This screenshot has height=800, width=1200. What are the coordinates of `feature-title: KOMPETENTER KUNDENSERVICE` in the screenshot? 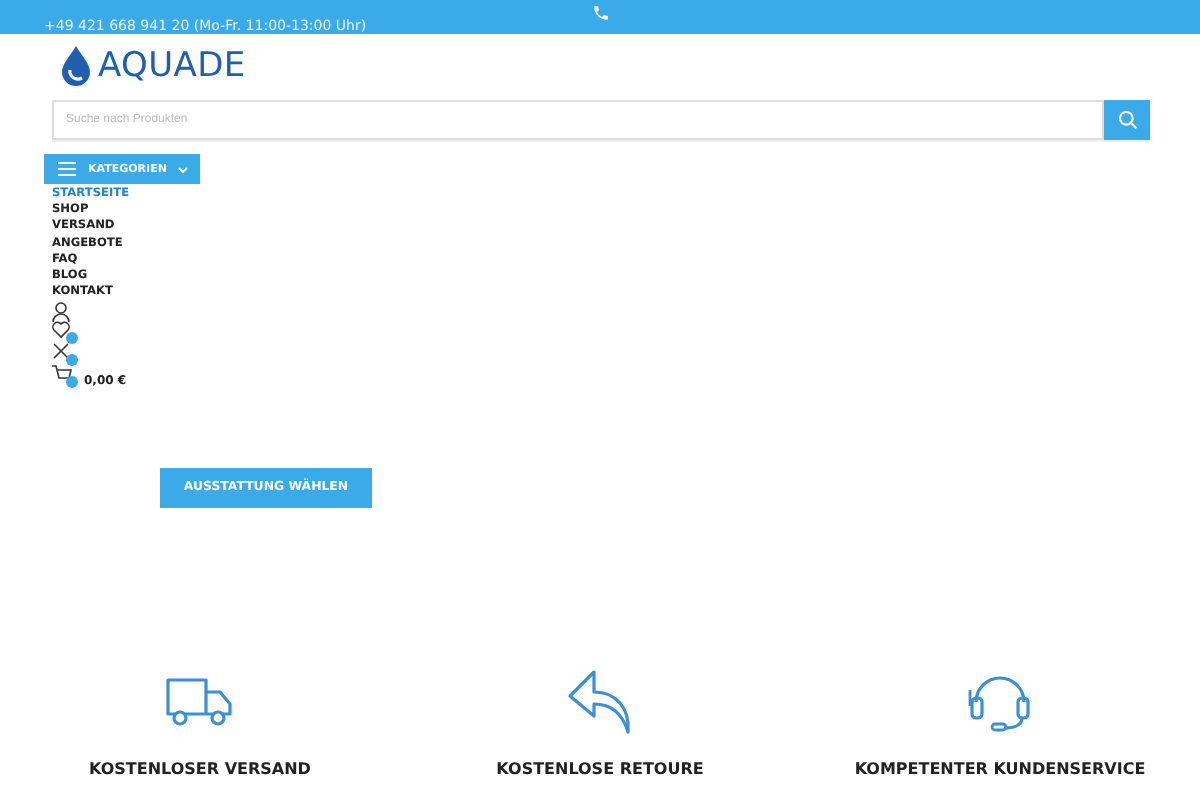 It's located at (1000, 768).